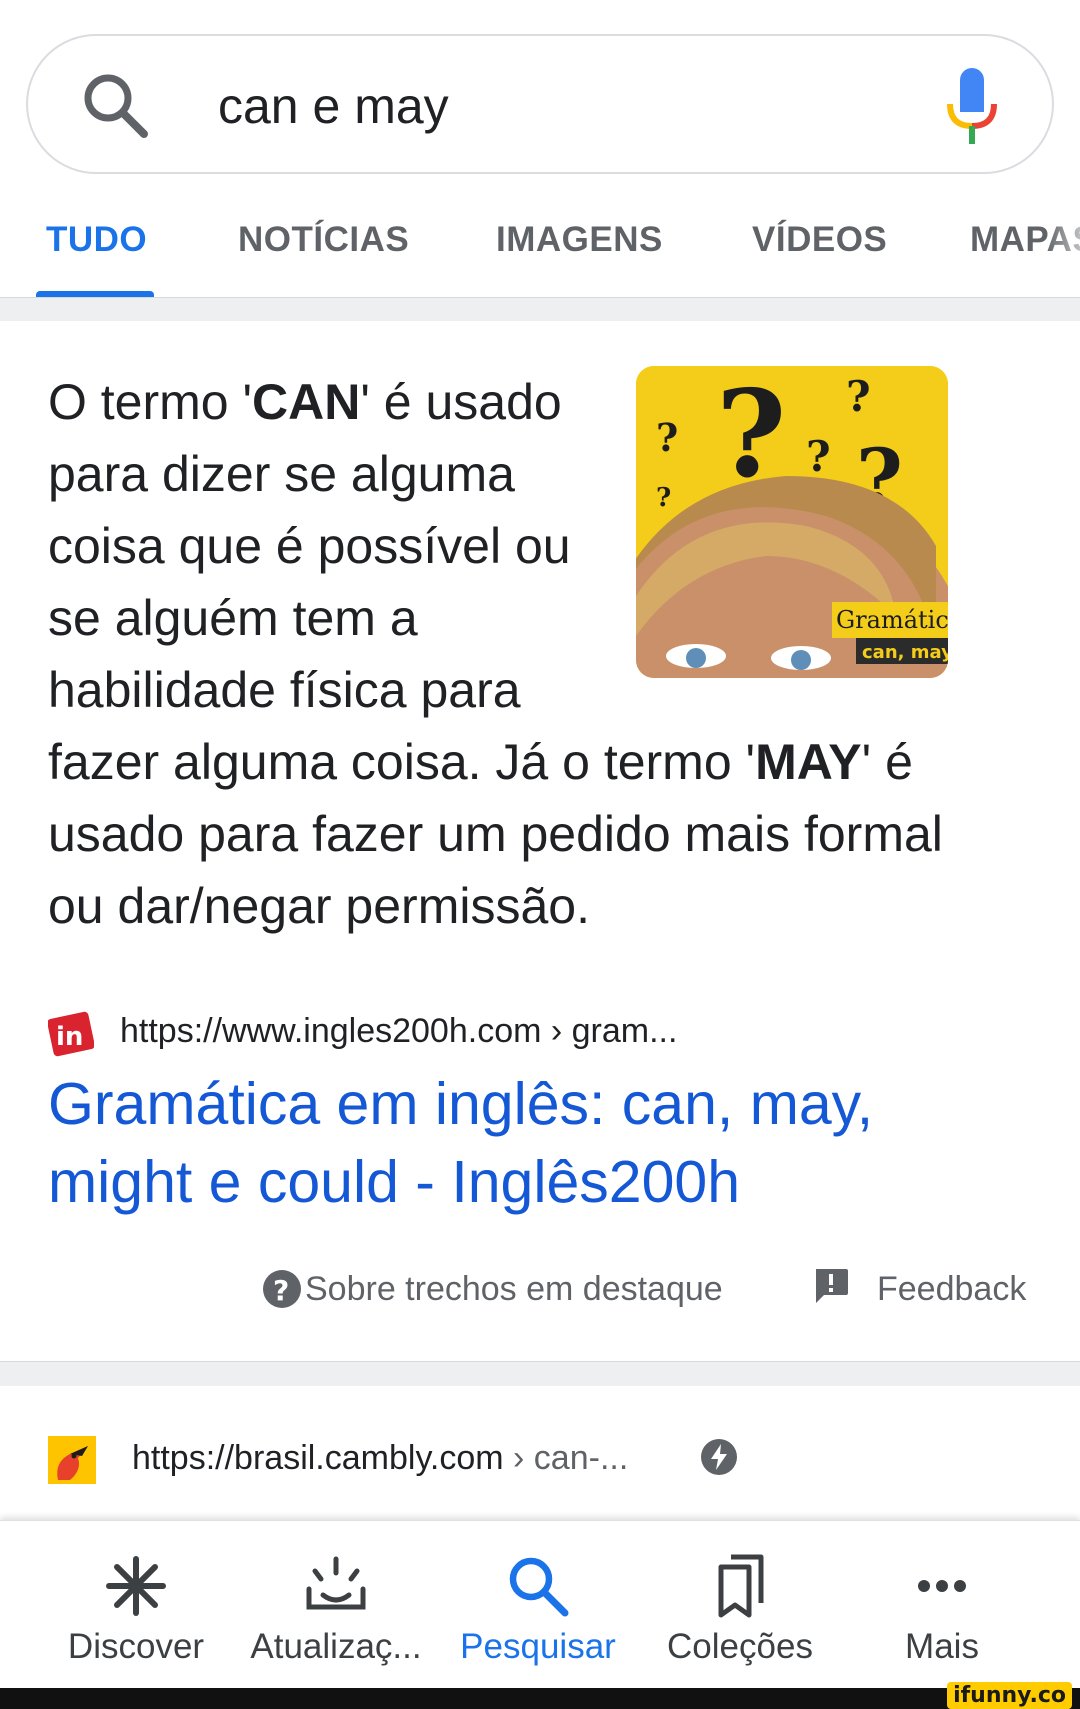 The height and width of the screenshot is (1709, 1080). I want to click on amp-lightning-icon, so click(719, 1457).